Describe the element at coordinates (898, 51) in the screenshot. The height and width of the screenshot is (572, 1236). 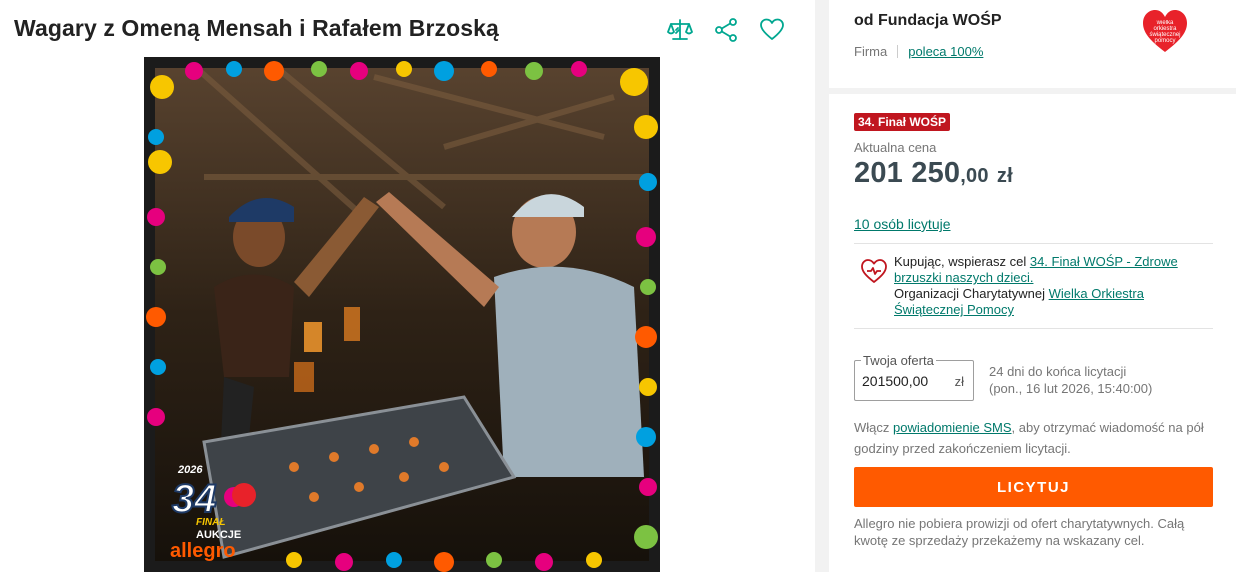
I see `meta-separator` at that location.